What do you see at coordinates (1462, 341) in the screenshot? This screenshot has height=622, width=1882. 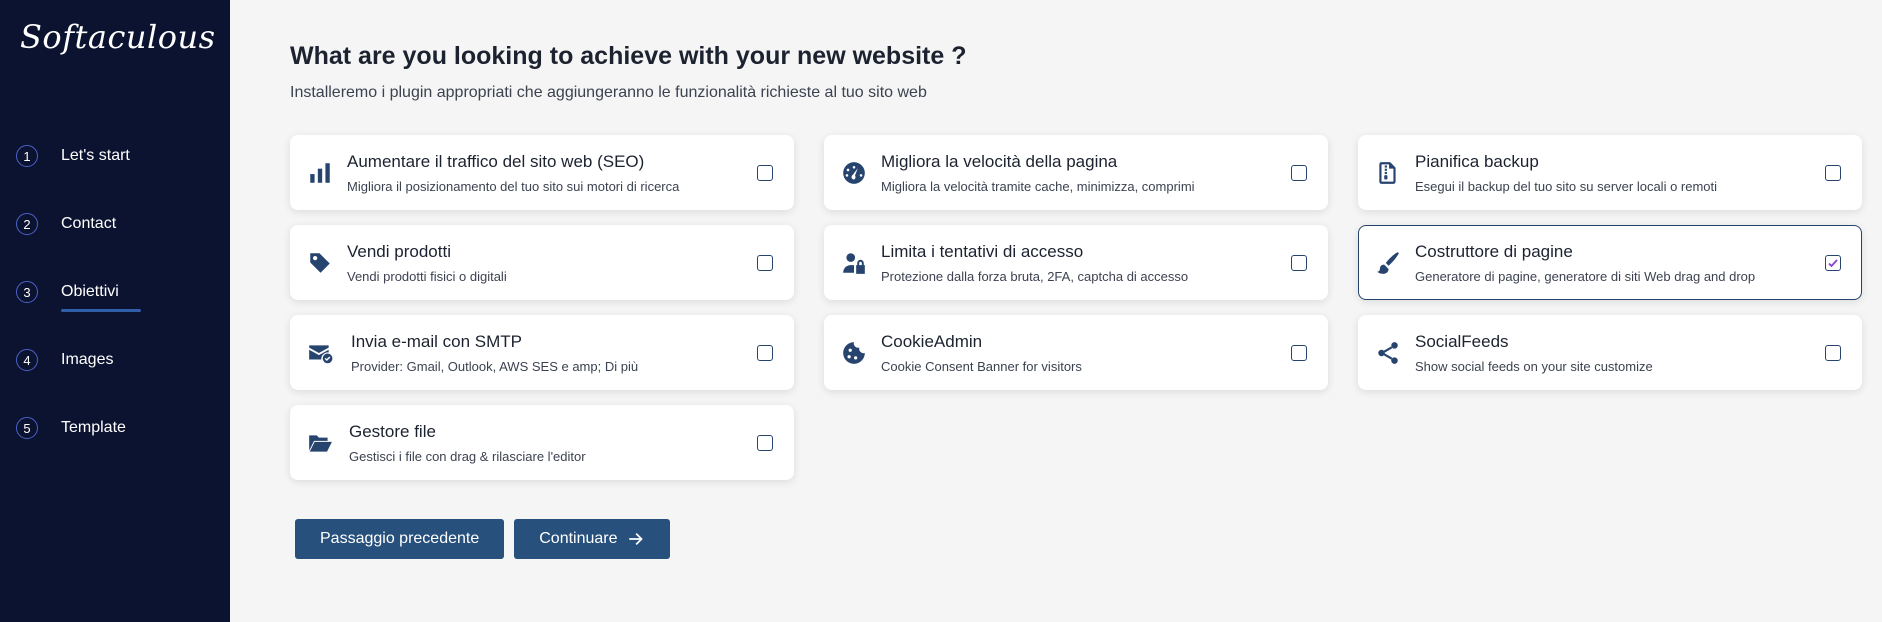 I see `option-title: SocialFeeds` at bounding box center [1462, 341].